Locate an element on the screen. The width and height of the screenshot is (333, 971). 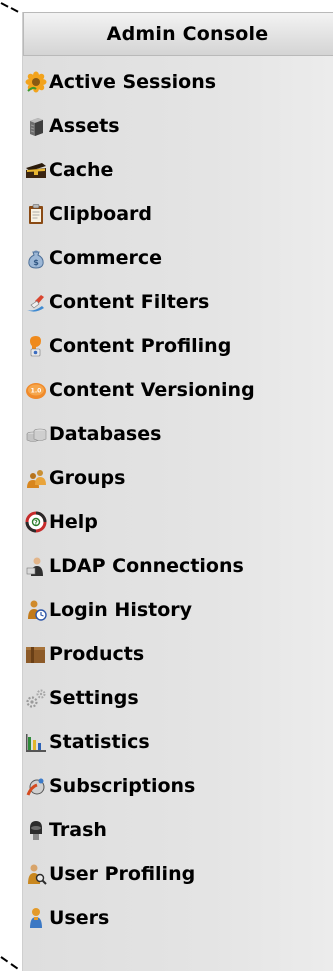
menu-item-ldap-connections: LDAP Connections is located at coordinates (178, 566).